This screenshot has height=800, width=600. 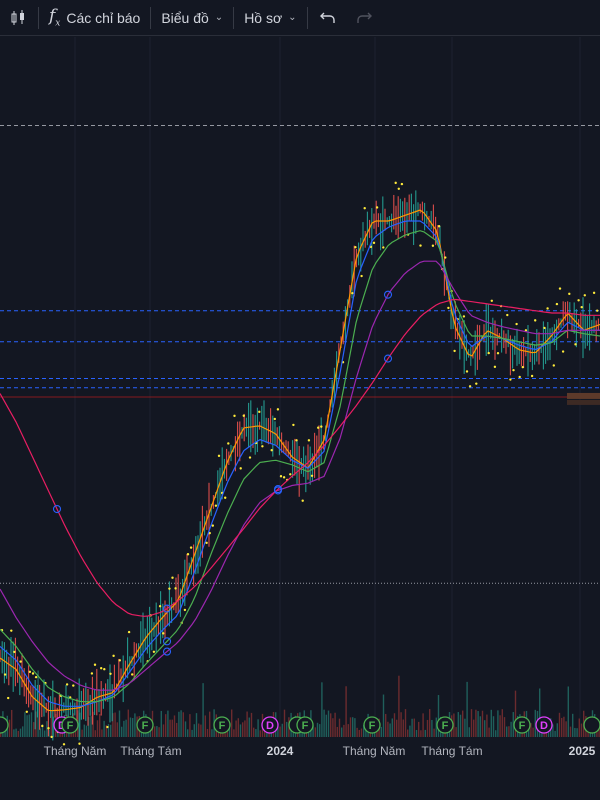 I want to click on chart-type-dropdown: Biểu đồ ⌄, so click(x=192, y=18).